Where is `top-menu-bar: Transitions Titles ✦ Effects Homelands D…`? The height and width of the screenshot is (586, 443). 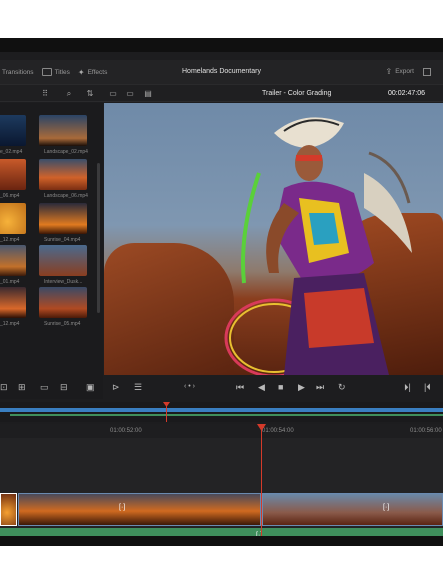
top-menu-bar: Transitions Titles ✦ Effects Homelands D… is located at coordinates (221, 72).